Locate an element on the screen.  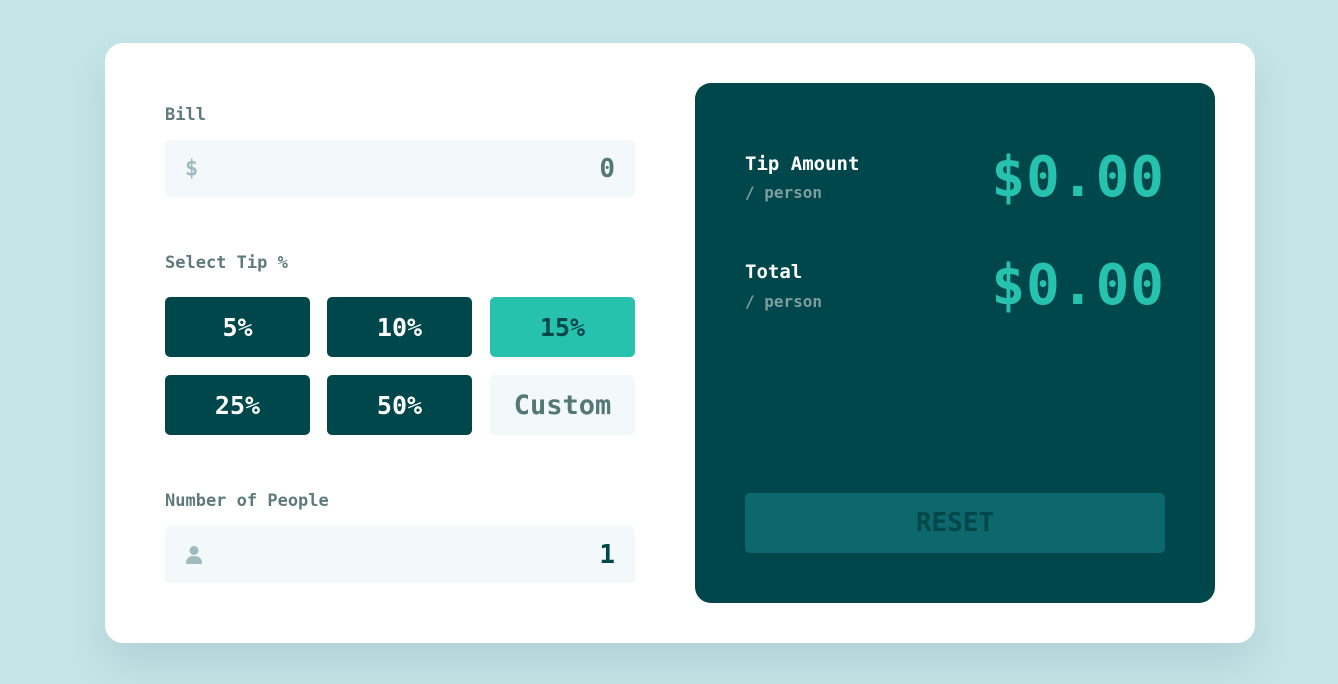
bill-input: $ 0 is located at coordinates (400, 168).